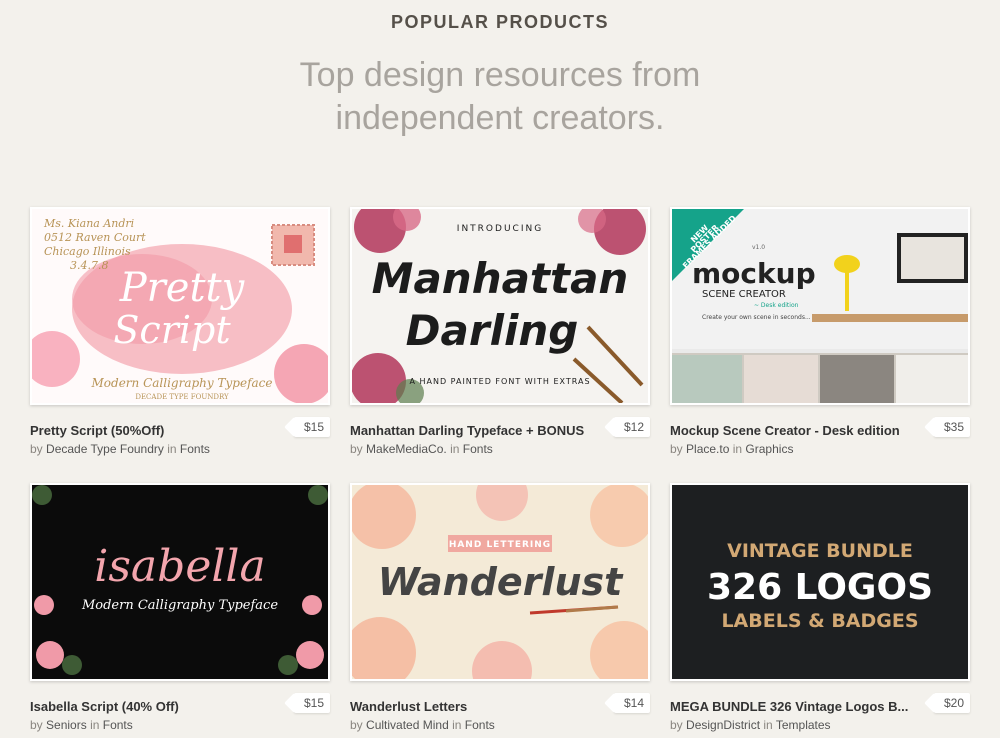  What do you see at coordinates (406, 449) in the screenshot?
I see `author-link: MakeMediaCo.` at bounding box center [406, 449].